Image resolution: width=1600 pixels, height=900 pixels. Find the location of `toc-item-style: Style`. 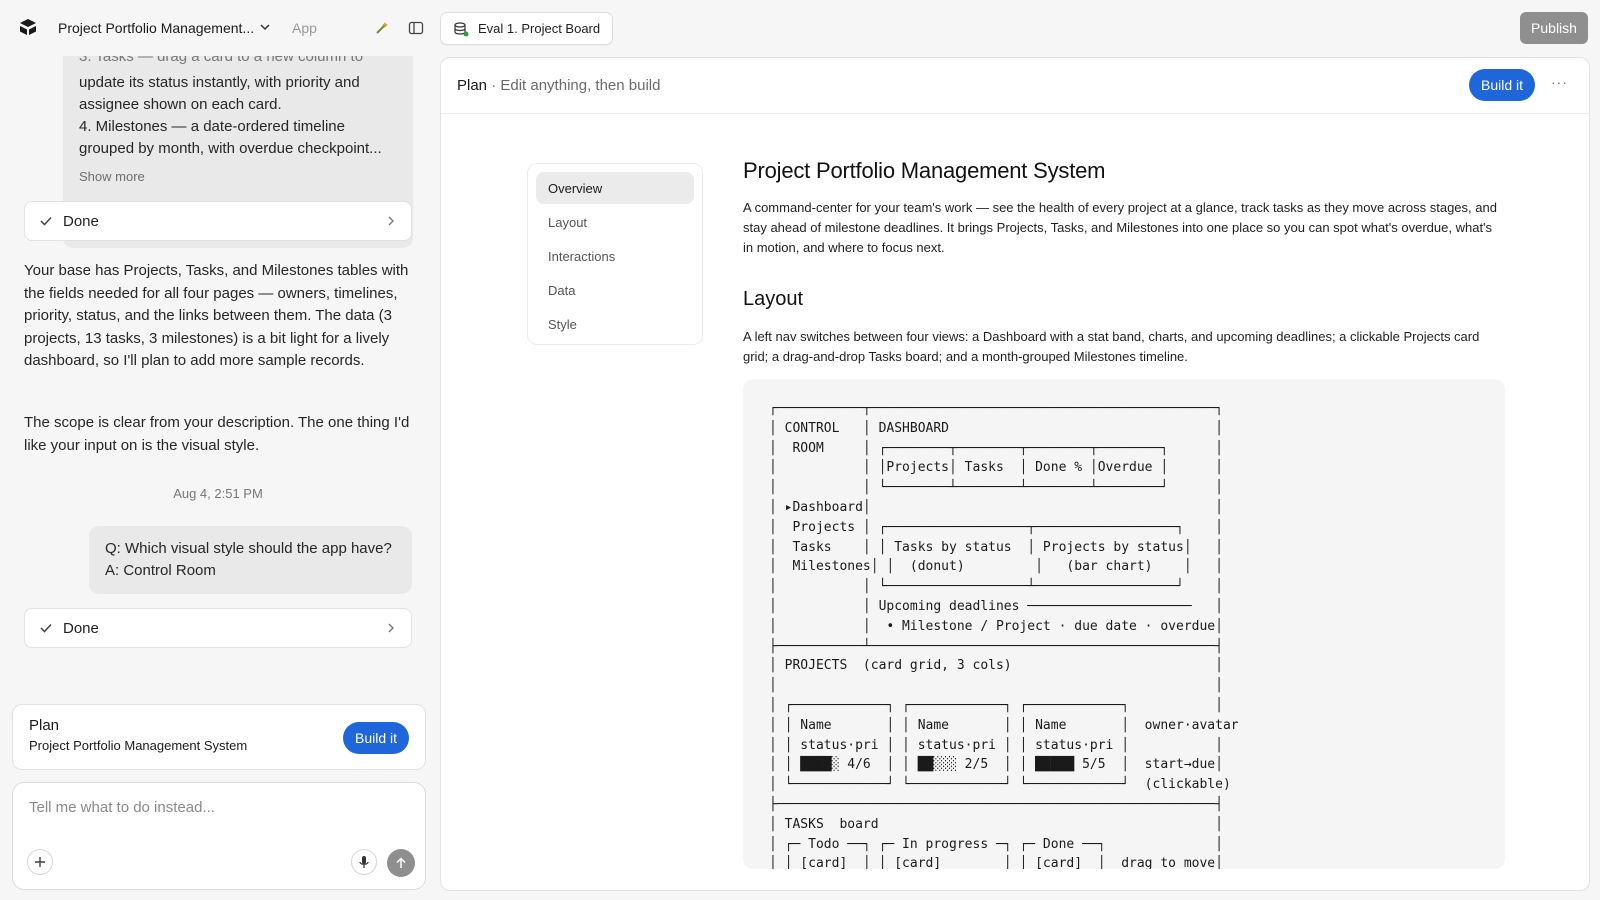

toc-item-style: Style is located at coordinates (615, 324).